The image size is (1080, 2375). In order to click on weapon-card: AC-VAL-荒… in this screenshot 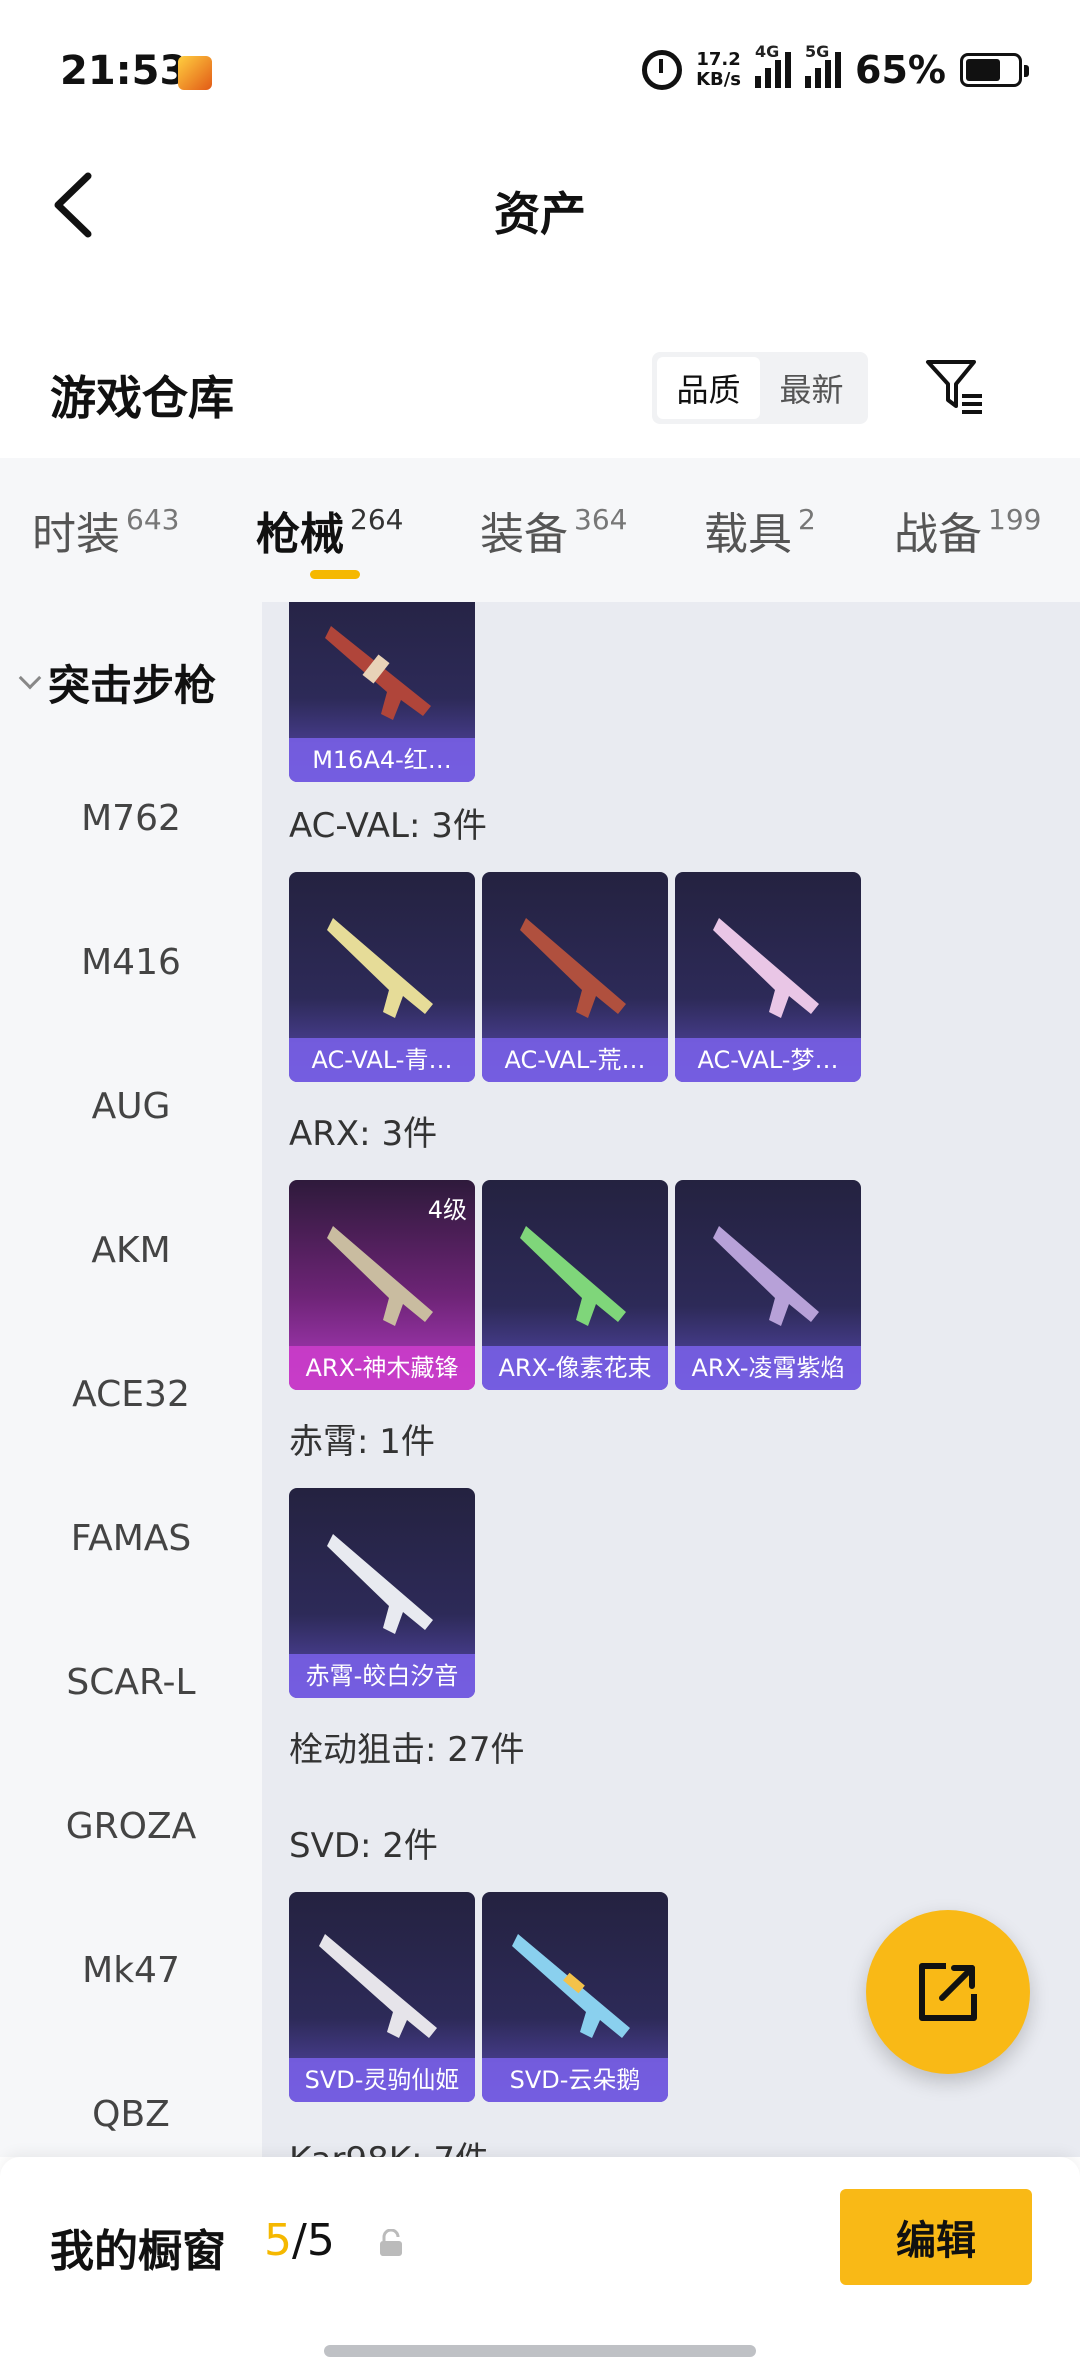, I will do `click(575, 977)`.